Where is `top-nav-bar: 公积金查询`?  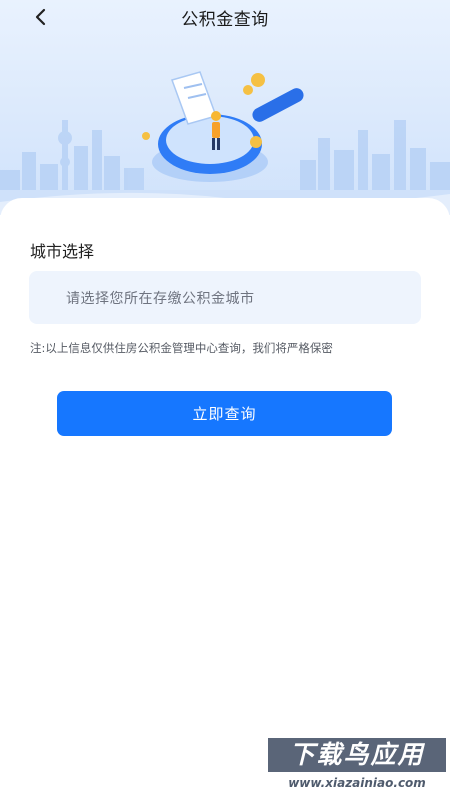 top-nav-bar: 公积金查询 is located at coordinates (225, 17).